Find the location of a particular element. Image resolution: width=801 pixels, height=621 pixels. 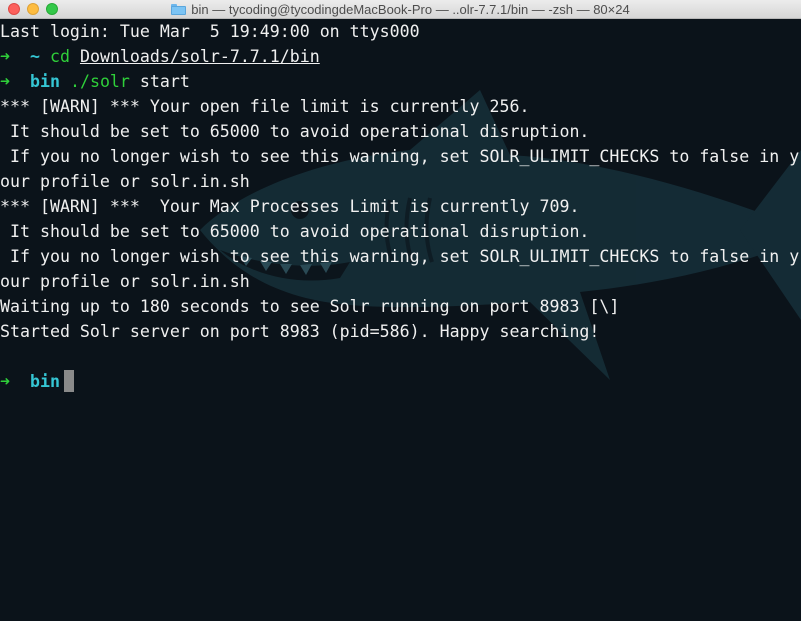

command-arg: start is located at coordinates (164, 81).